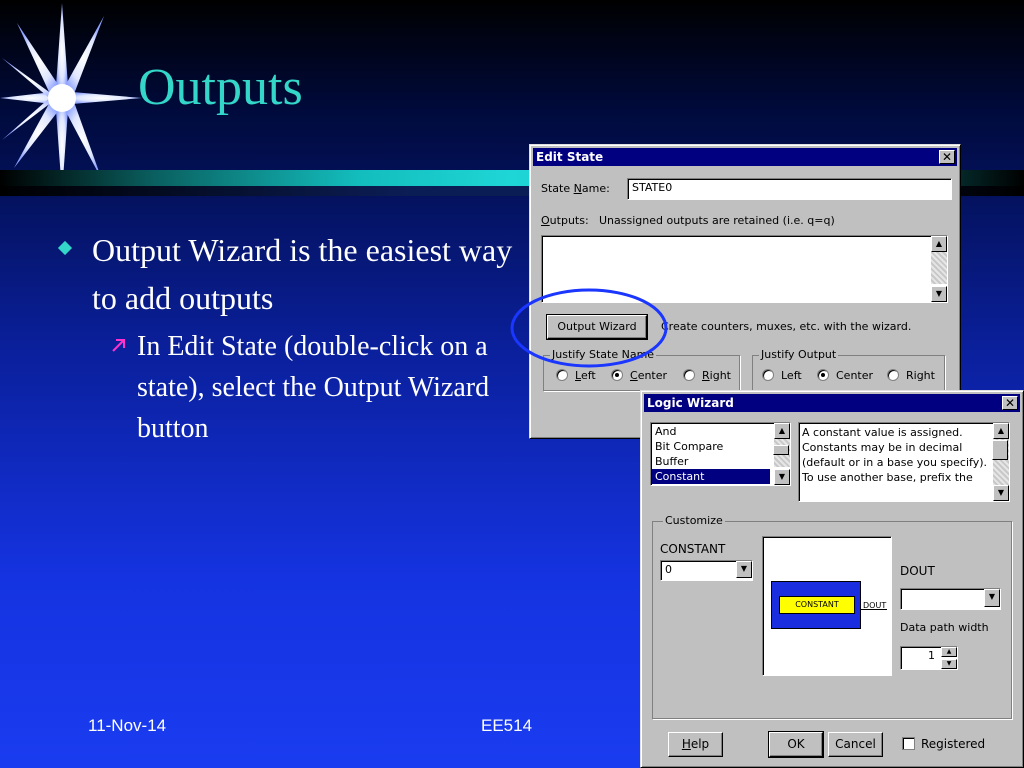 This screenshot has height=768, width=1024. What do you see at coordinates (950, 599) in the screenshot?
I see `dout-select: ▼` at bounding box center [950, 599].